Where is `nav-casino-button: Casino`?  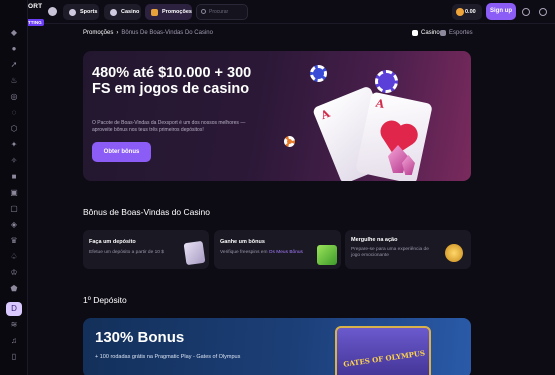 nav-casino-button: Casino is located at coordinates (122, 12).